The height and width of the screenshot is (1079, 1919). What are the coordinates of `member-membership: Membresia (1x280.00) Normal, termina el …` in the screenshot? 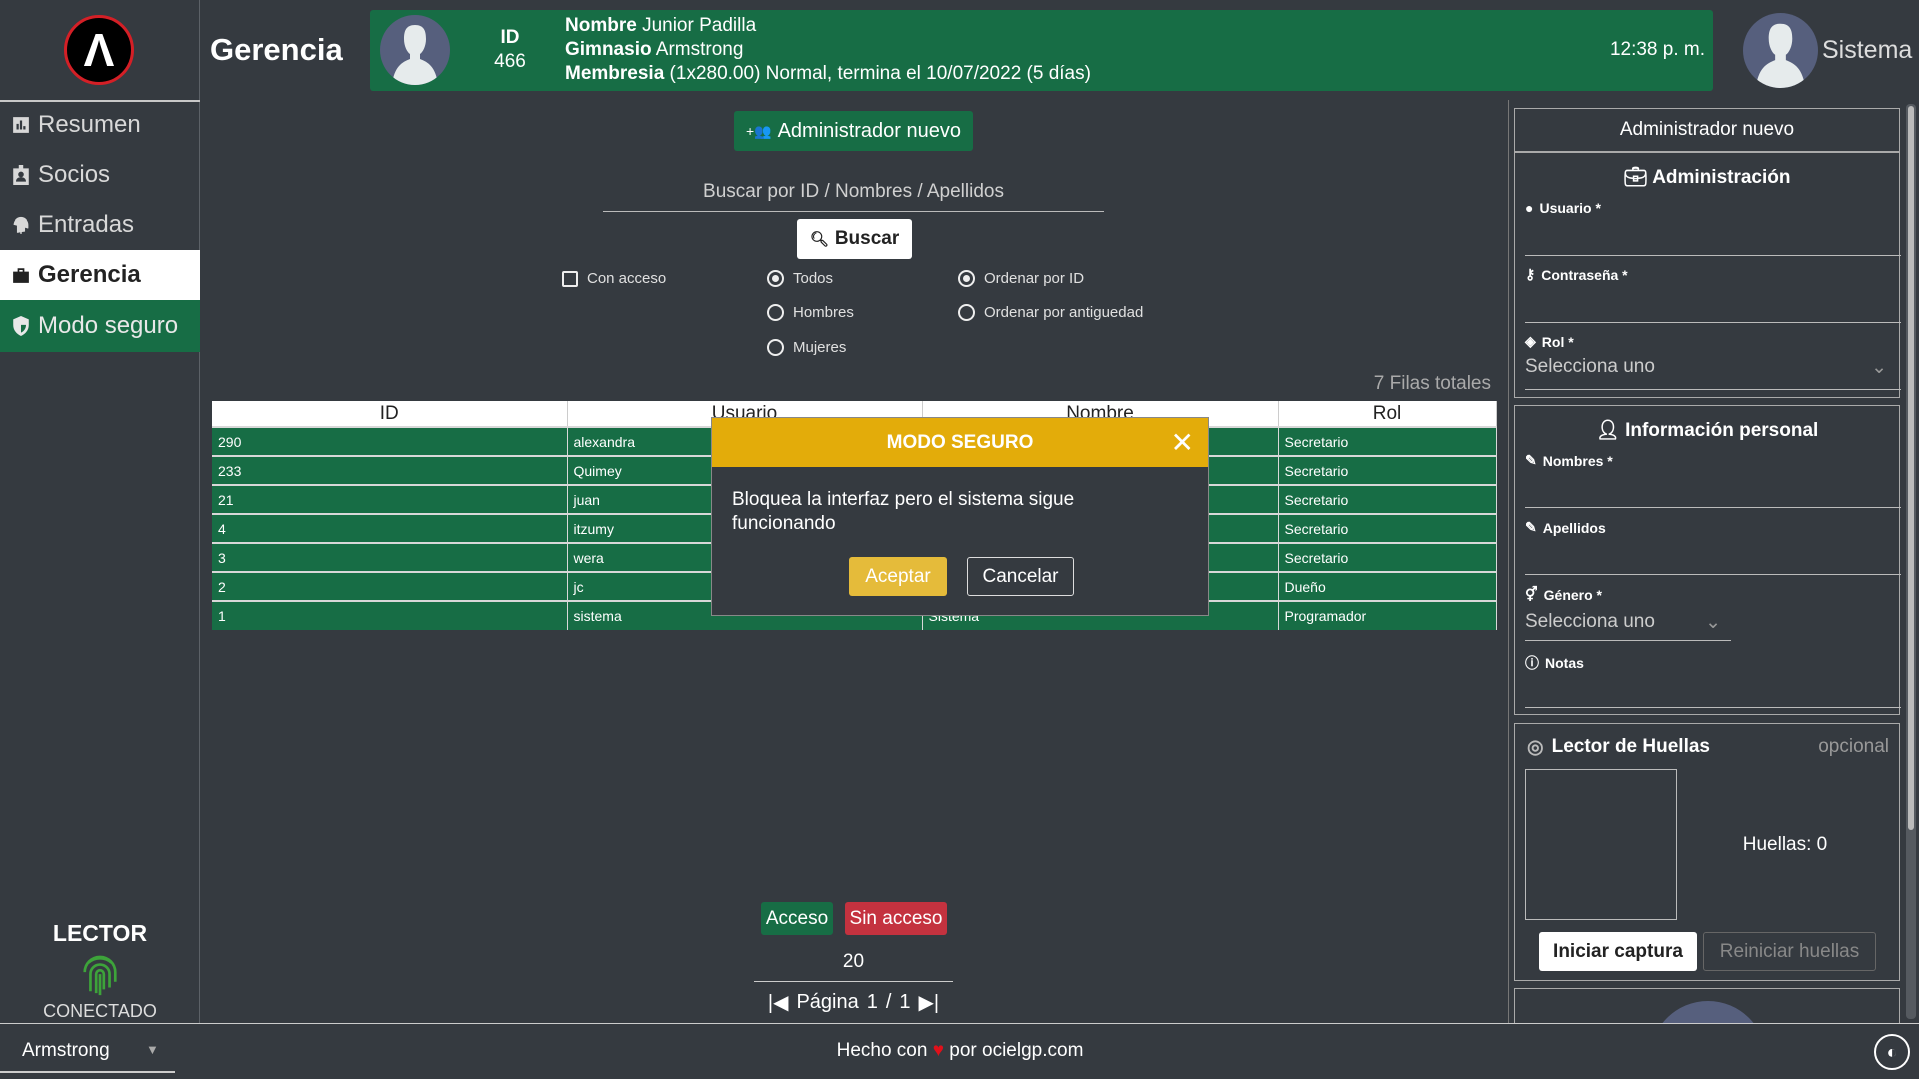 It's located at (828, 73).